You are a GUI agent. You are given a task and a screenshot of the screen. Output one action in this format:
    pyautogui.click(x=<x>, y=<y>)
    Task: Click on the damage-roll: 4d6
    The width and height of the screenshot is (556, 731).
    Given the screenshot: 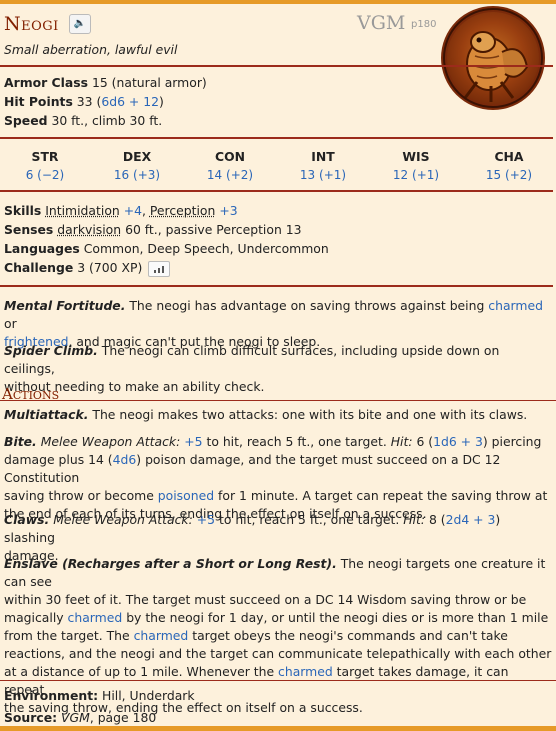 What is the action you would take?
    pyautogui.click(x=125, y=459)
    